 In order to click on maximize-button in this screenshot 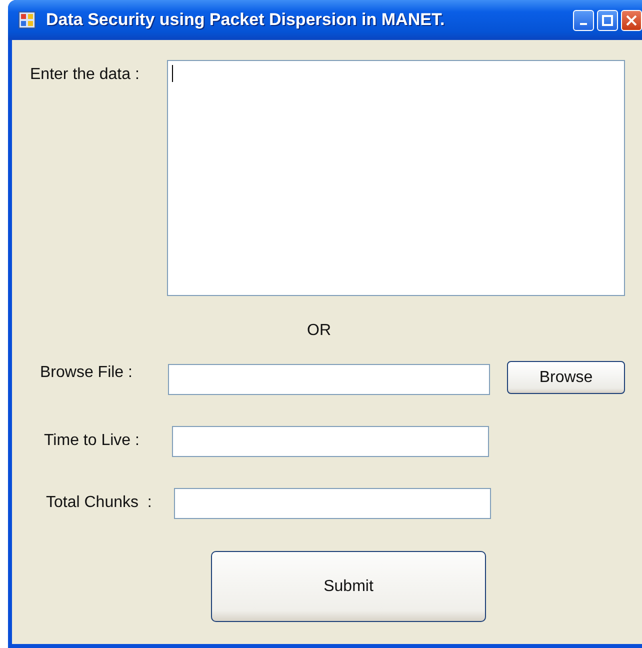, I will do `click(607, 20)`.